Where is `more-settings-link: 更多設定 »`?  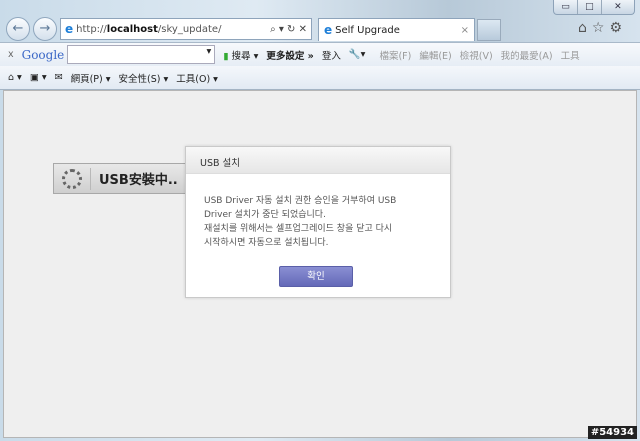
more-settings-link: 更多設定 » is located at coordinates (289, 55).